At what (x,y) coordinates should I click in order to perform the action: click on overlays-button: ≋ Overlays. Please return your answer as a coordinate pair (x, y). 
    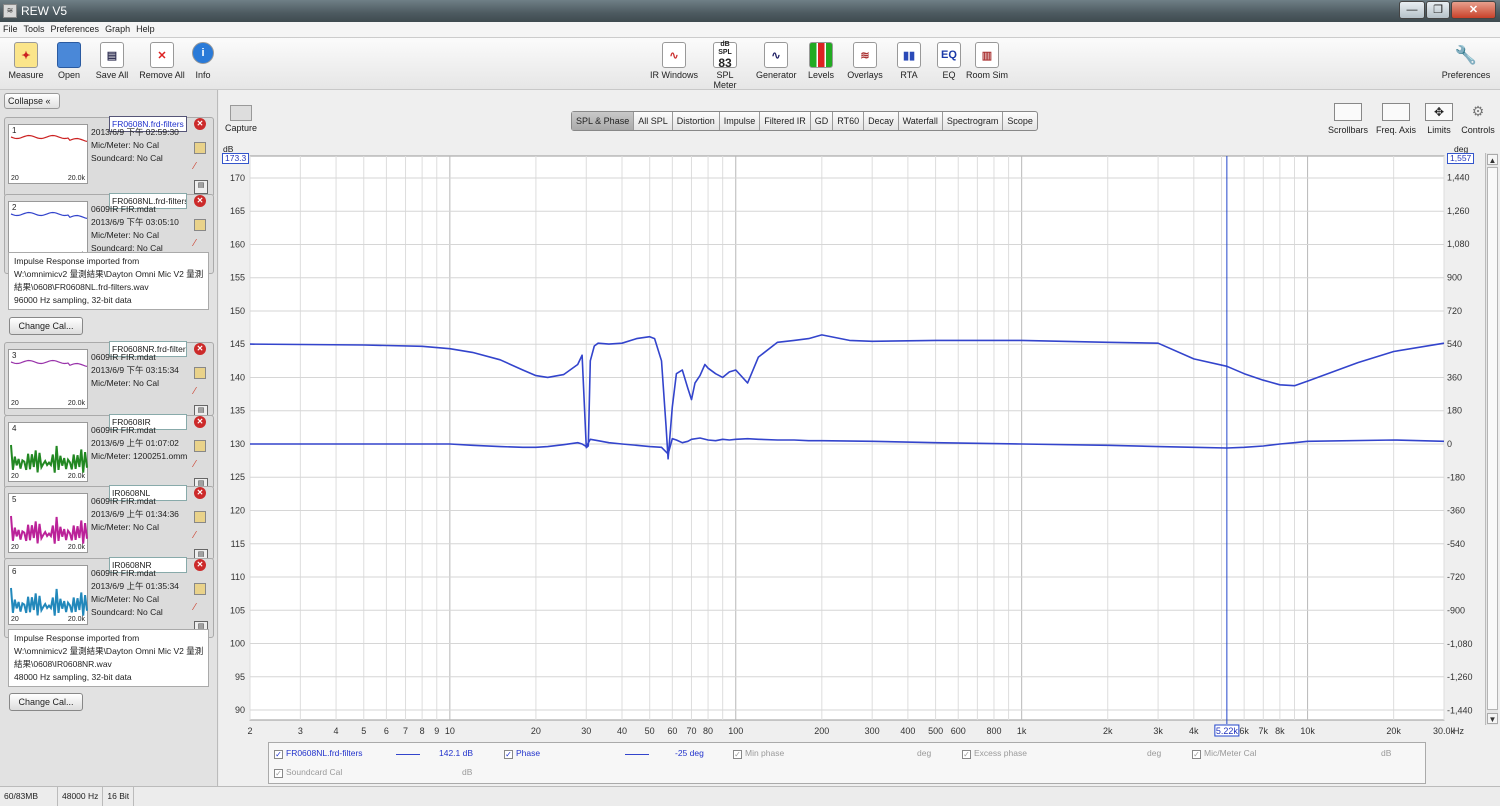
    Looking at the image, I should click on (865, 61).